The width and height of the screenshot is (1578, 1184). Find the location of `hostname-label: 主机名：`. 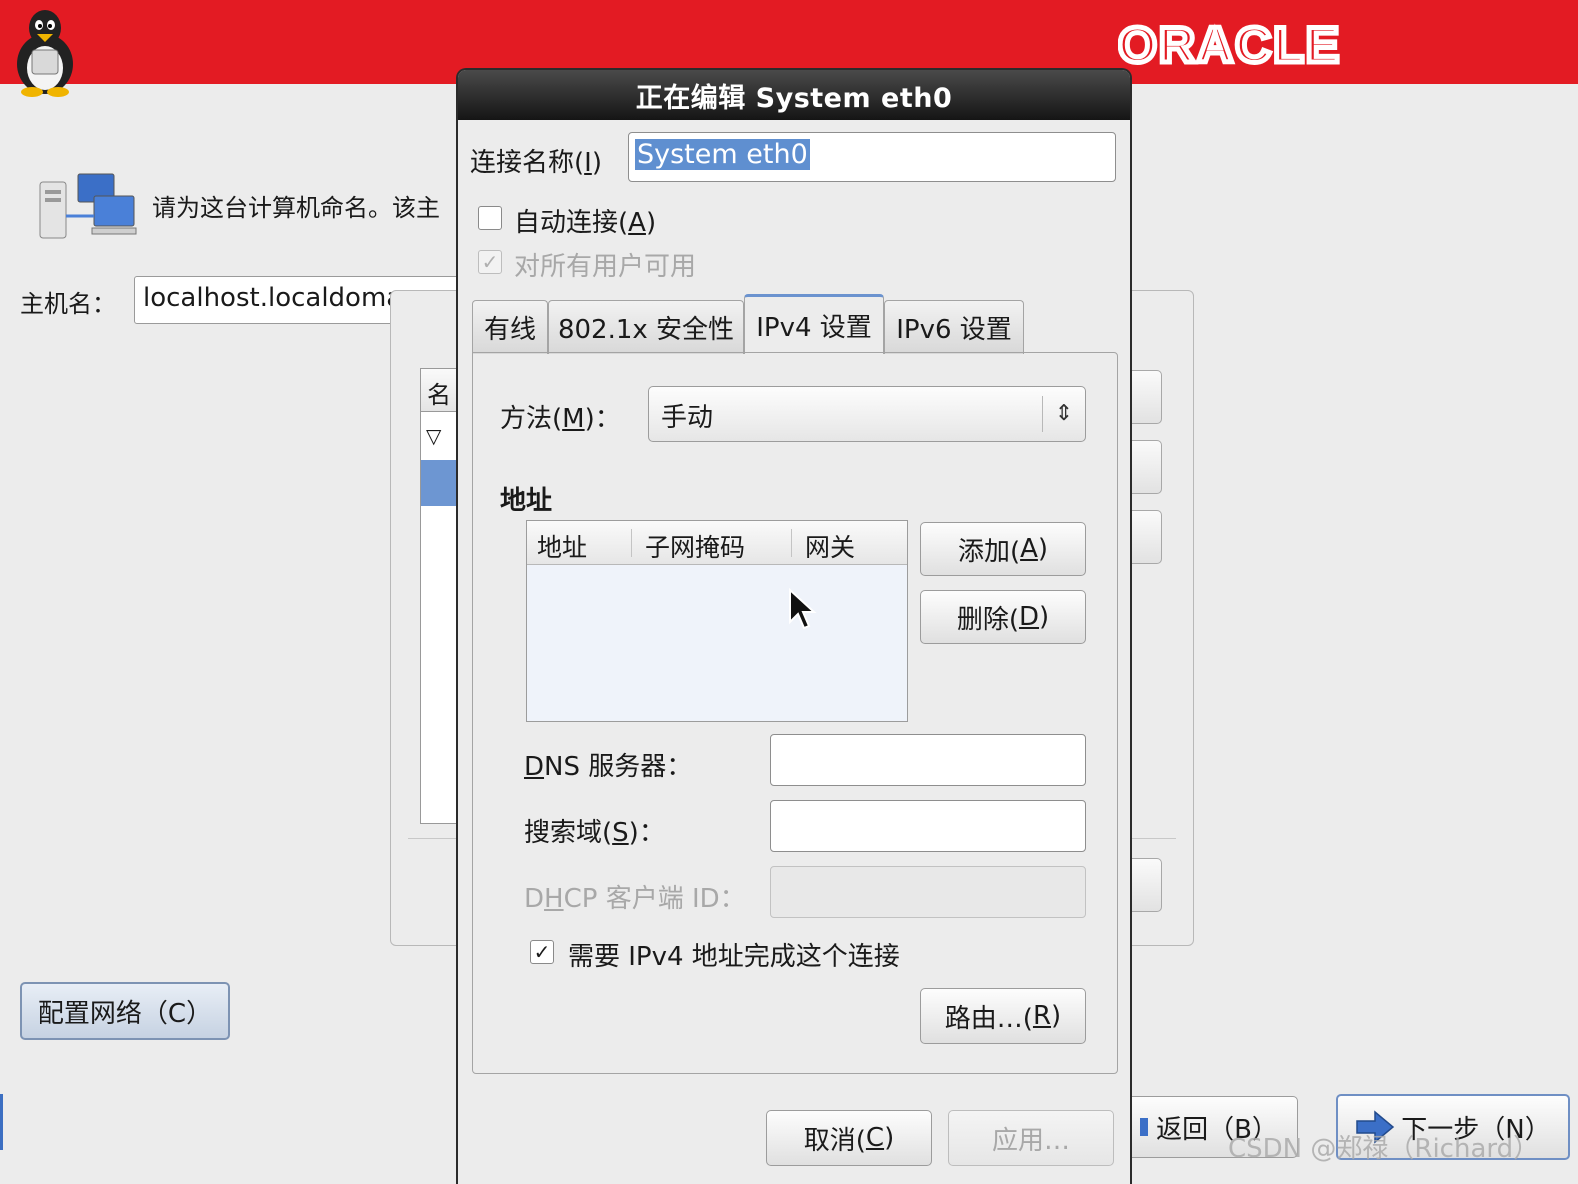

hostname-label: 主机名： is located at coordinates (68, 304).